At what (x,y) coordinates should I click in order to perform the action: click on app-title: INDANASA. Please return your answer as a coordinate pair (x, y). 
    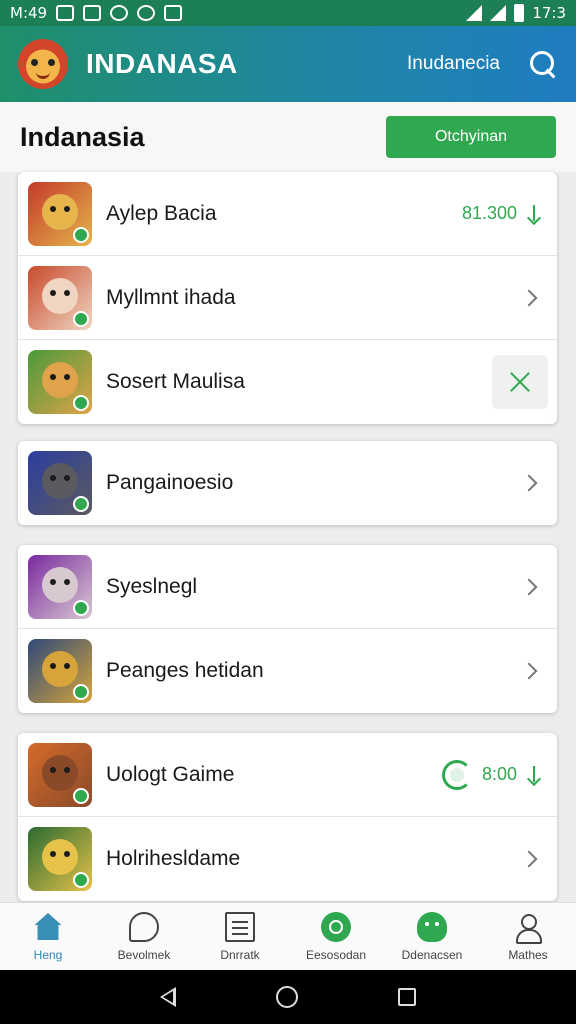
    Looking at the image, I should click on (162, 63).